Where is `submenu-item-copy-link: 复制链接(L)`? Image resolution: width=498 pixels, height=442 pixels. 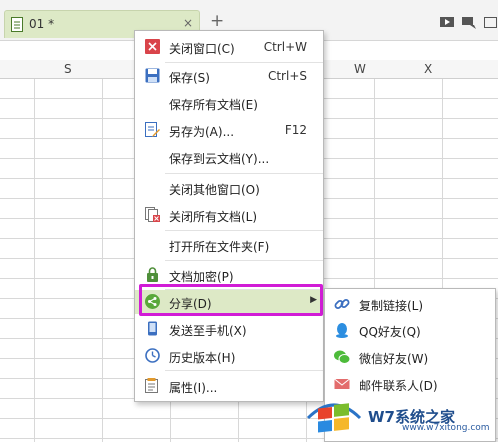 submenu-item-copy-link: 复制链接(L) is located at coordinates (410, 304).